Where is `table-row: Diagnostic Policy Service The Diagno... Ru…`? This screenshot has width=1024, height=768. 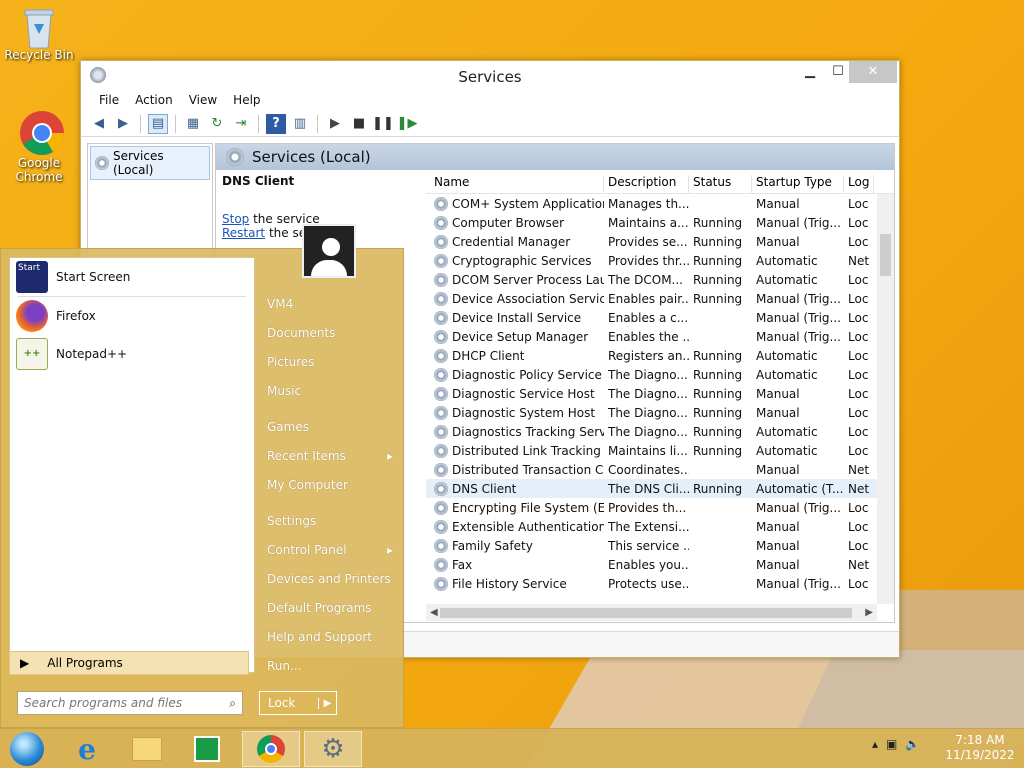
table-row: Diagnostic Policy Service The Diagno... Ru… is located at coordinates (660, 374).